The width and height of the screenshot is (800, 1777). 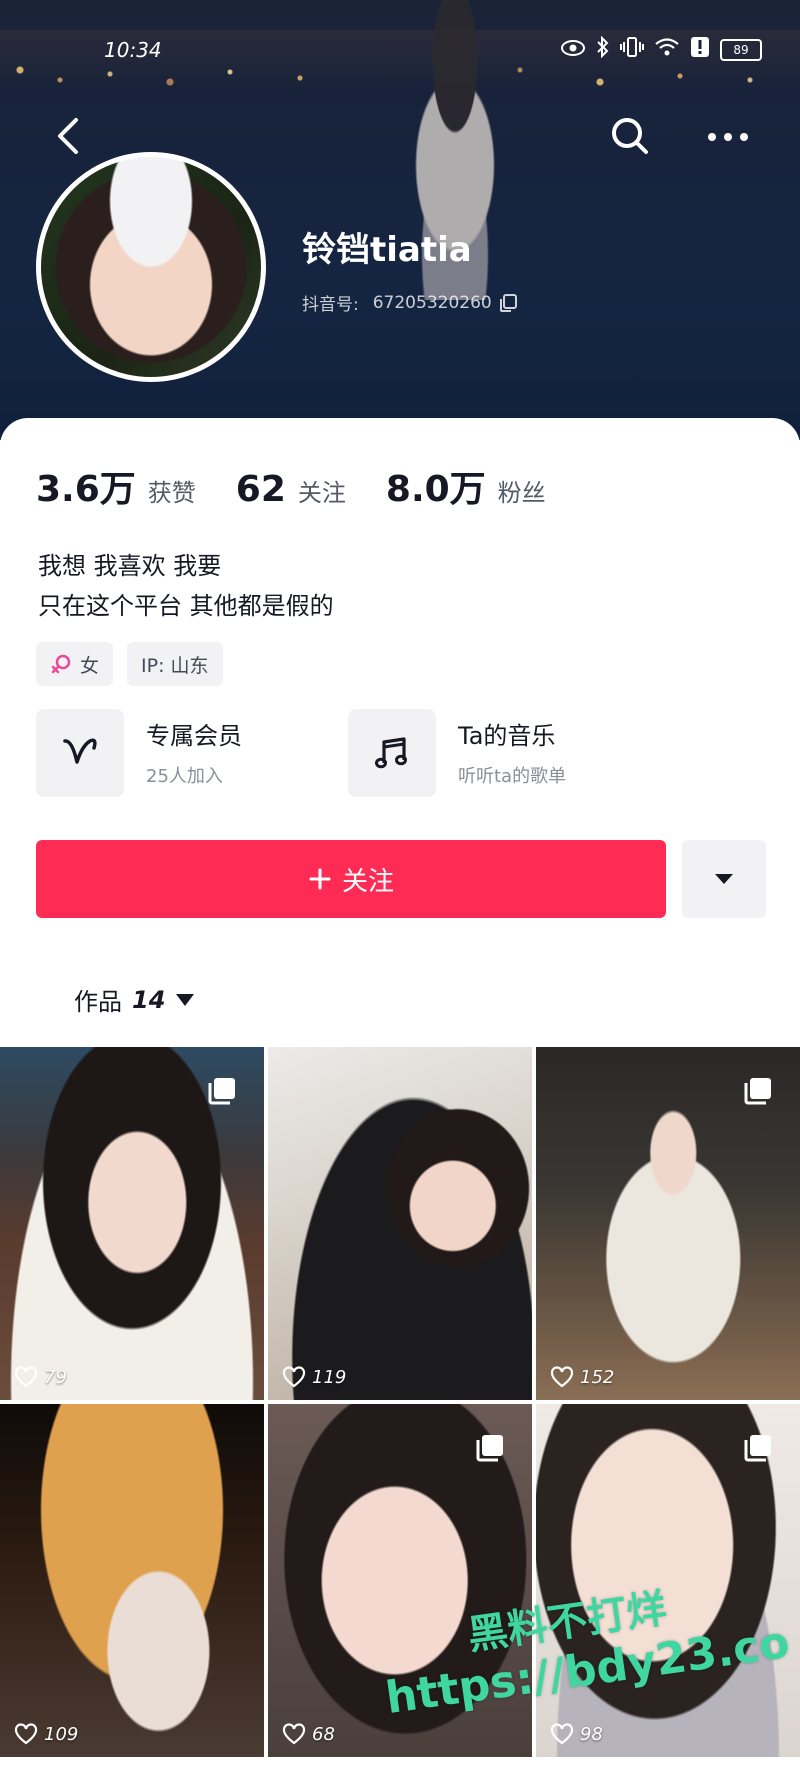 I want to click on stats-row: 3.6万 获赞 62 关注 8.0万 粉丝, so click(x=291, y=486).